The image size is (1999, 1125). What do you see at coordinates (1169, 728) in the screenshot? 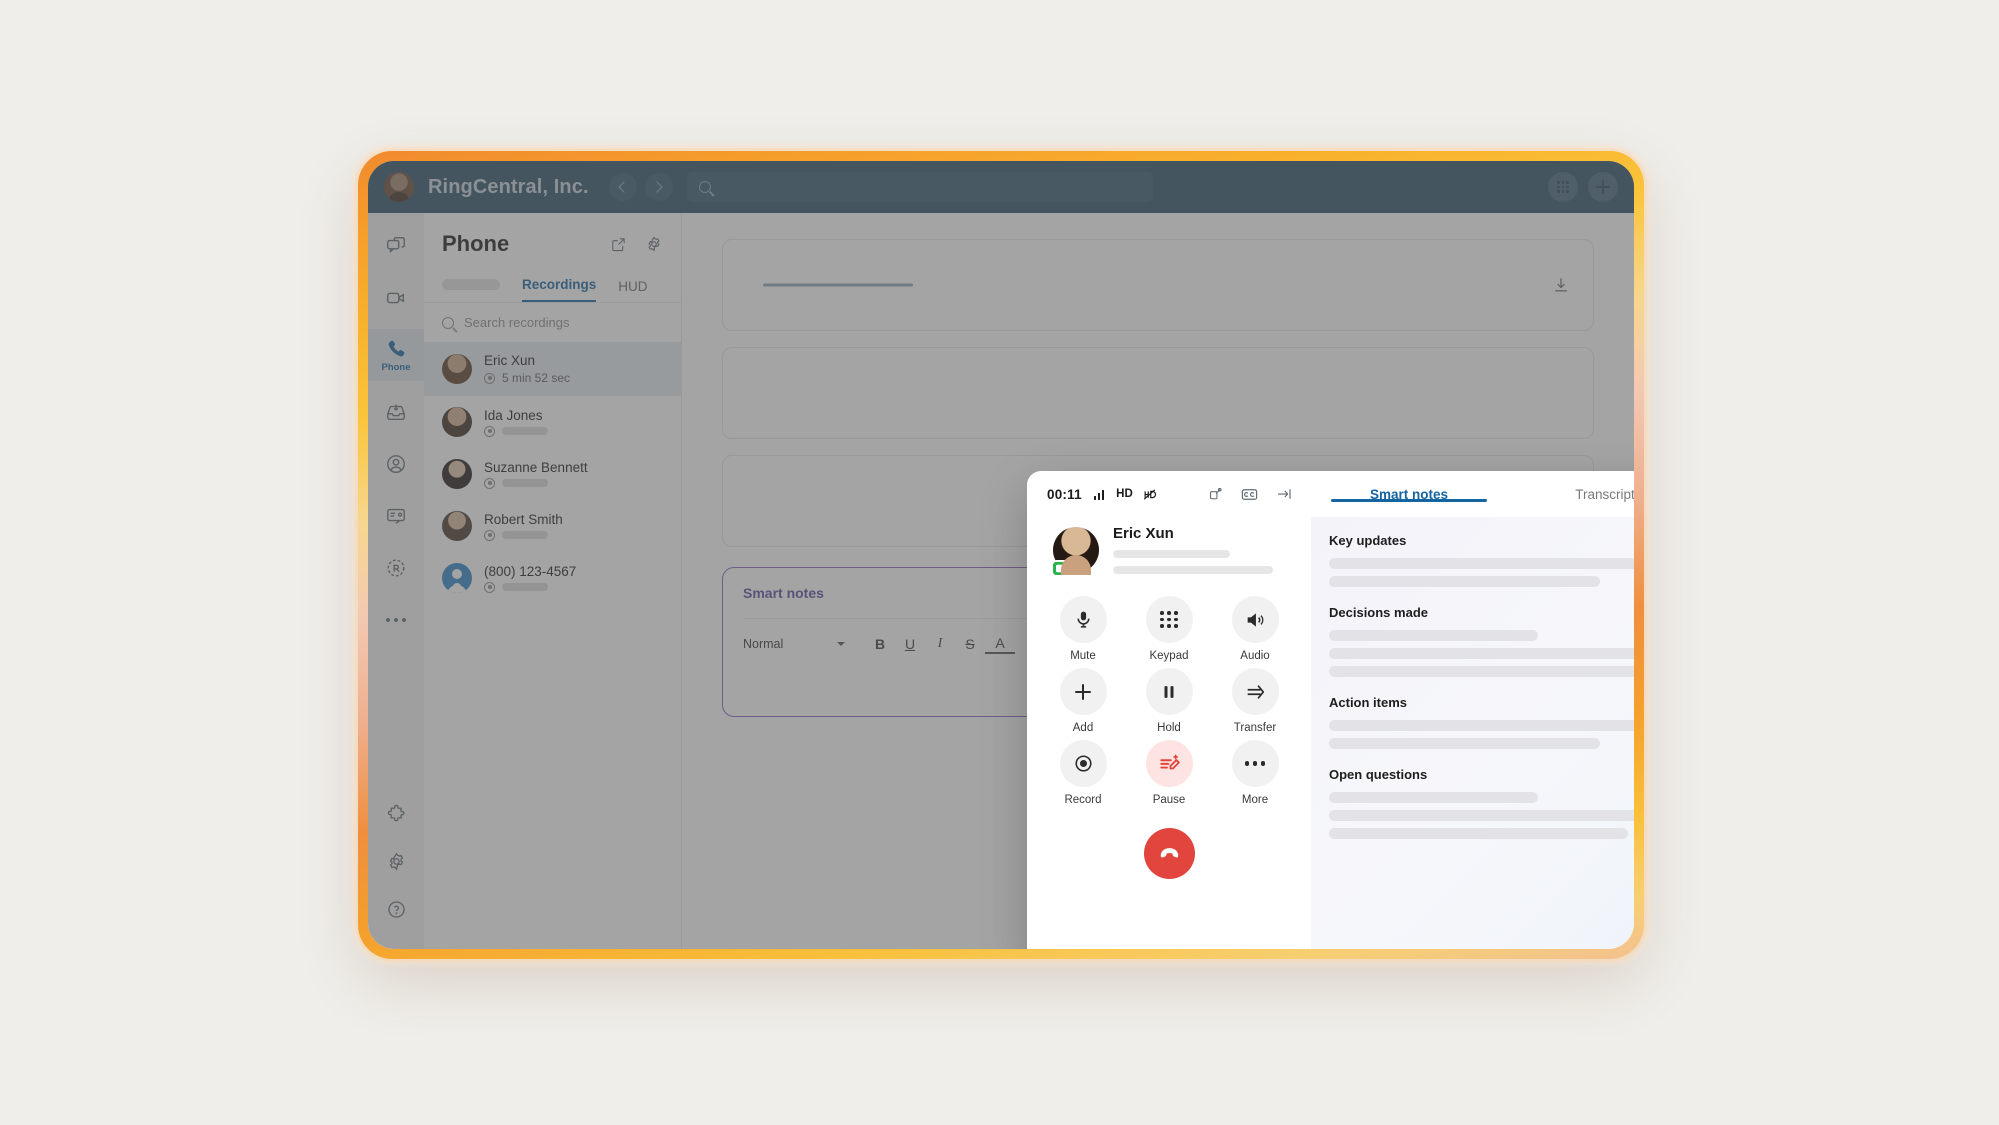
I see `control-label: Hold` at bounding box center [1169, 728].